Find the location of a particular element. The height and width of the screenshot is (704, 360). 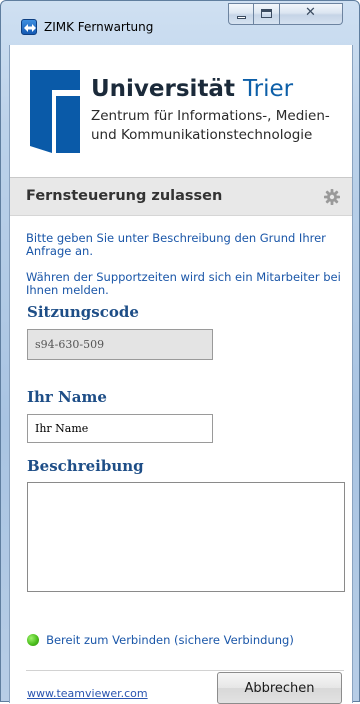

teamviewer-app-icon is located at coordinates (29, 27).